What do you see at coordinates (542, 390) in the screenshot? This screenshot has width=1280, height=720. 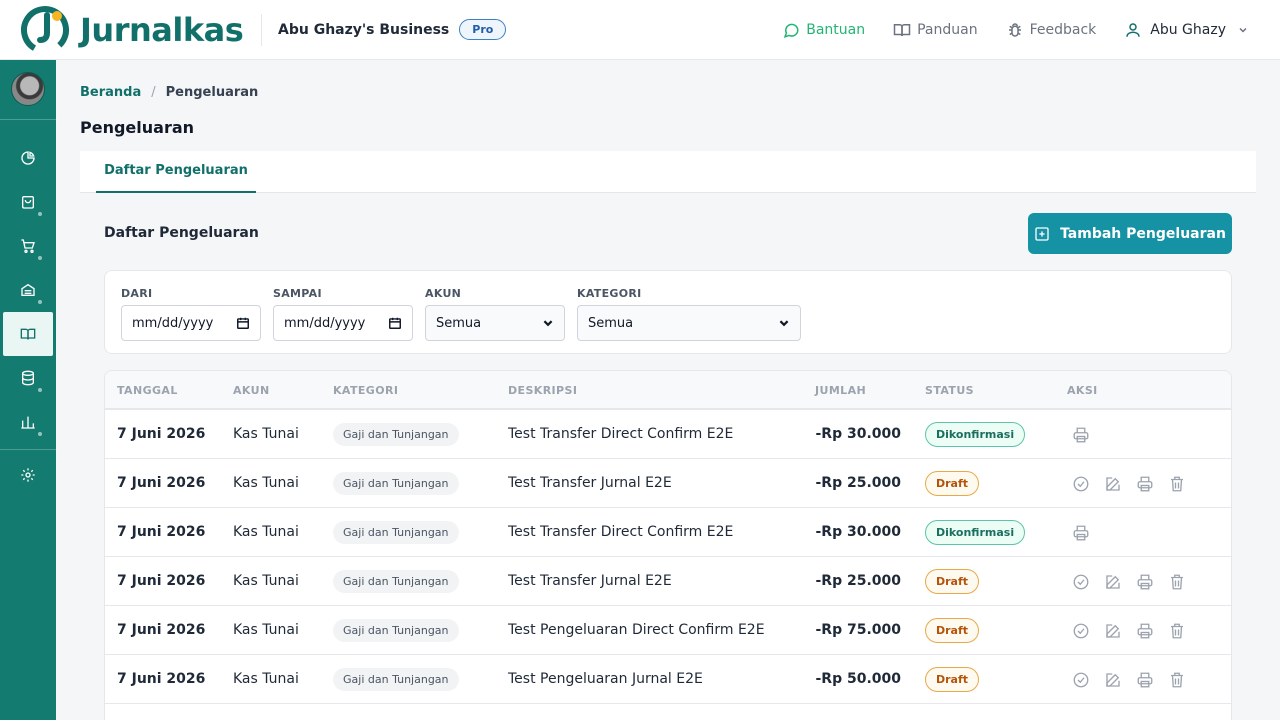 I see `column-header-description: DESKRIPSI` at bounding box center [542, 390].